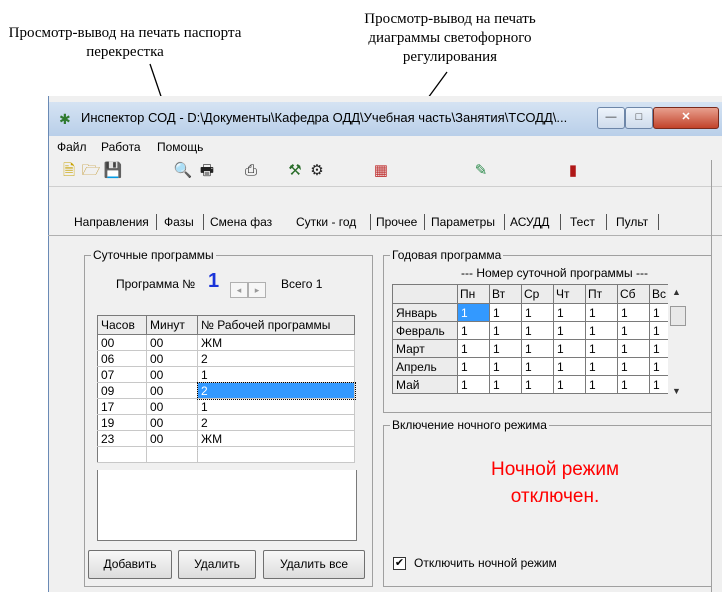 The image size is (722, 592). Describe the element at coordinates (314, 564) in the screenshot. I see `delete-all-button: Удалить все` at that location.